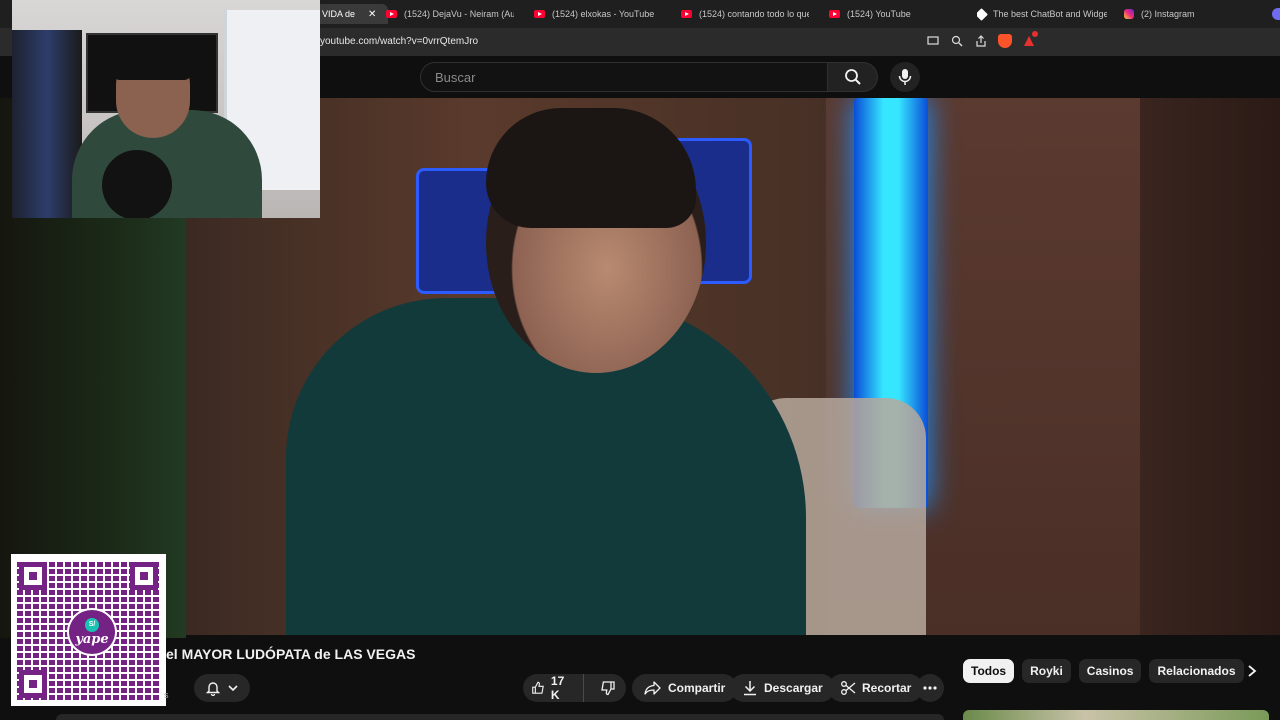 The width and height of the screenshot is (1280, 720). I want to click on clip-button: Recortar, so click(876, 688).